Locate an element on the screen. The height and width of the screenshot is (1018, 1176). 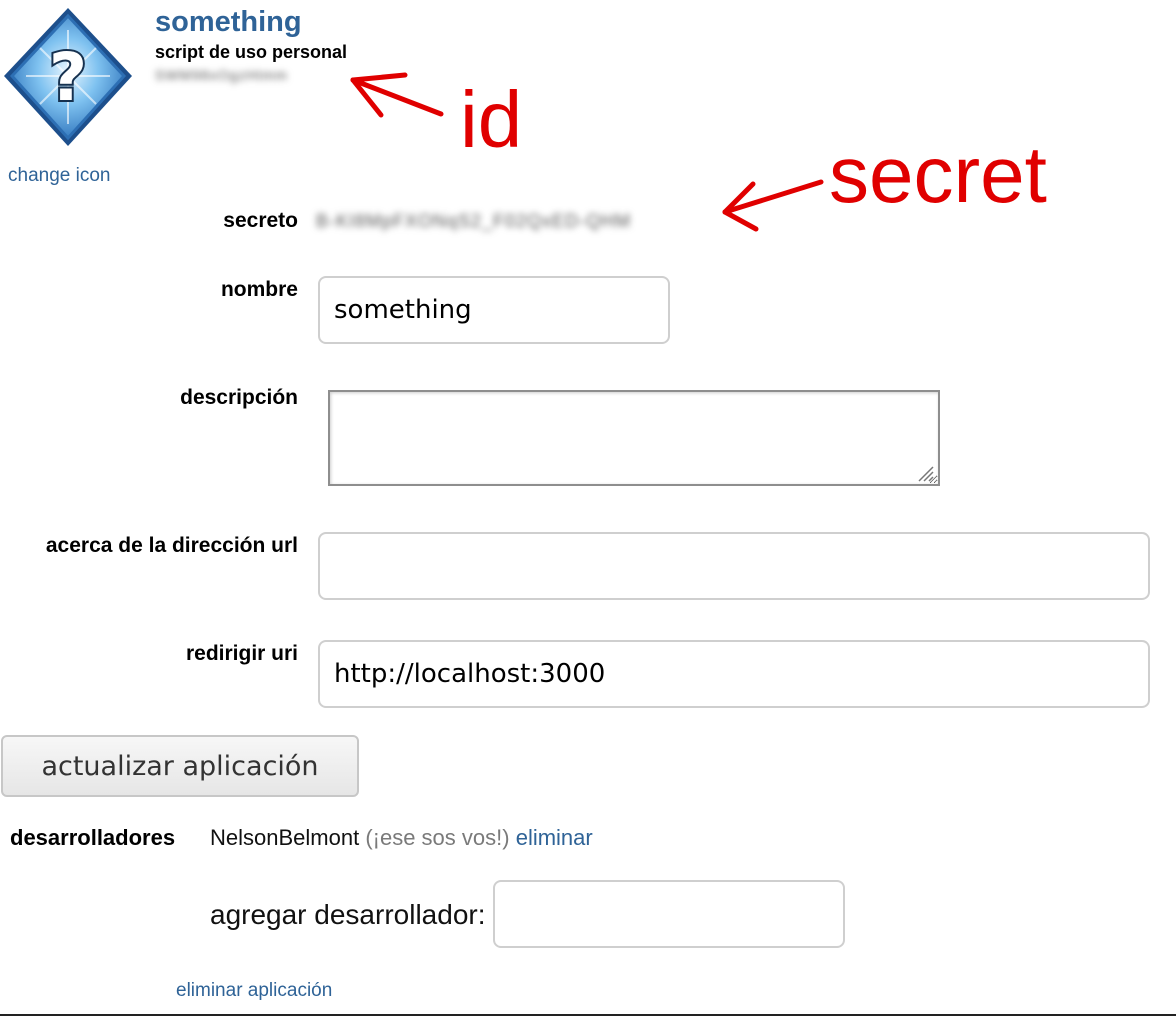
annotation-secret-label: secret is located at coordinates (938, 174).